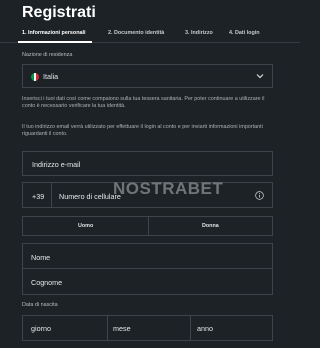 The height and width of the screenshot is (348, 320). What do you see at coordinates (259, 195) in the screenshot?
I see `info-icon` at bounding box center [259, 195].